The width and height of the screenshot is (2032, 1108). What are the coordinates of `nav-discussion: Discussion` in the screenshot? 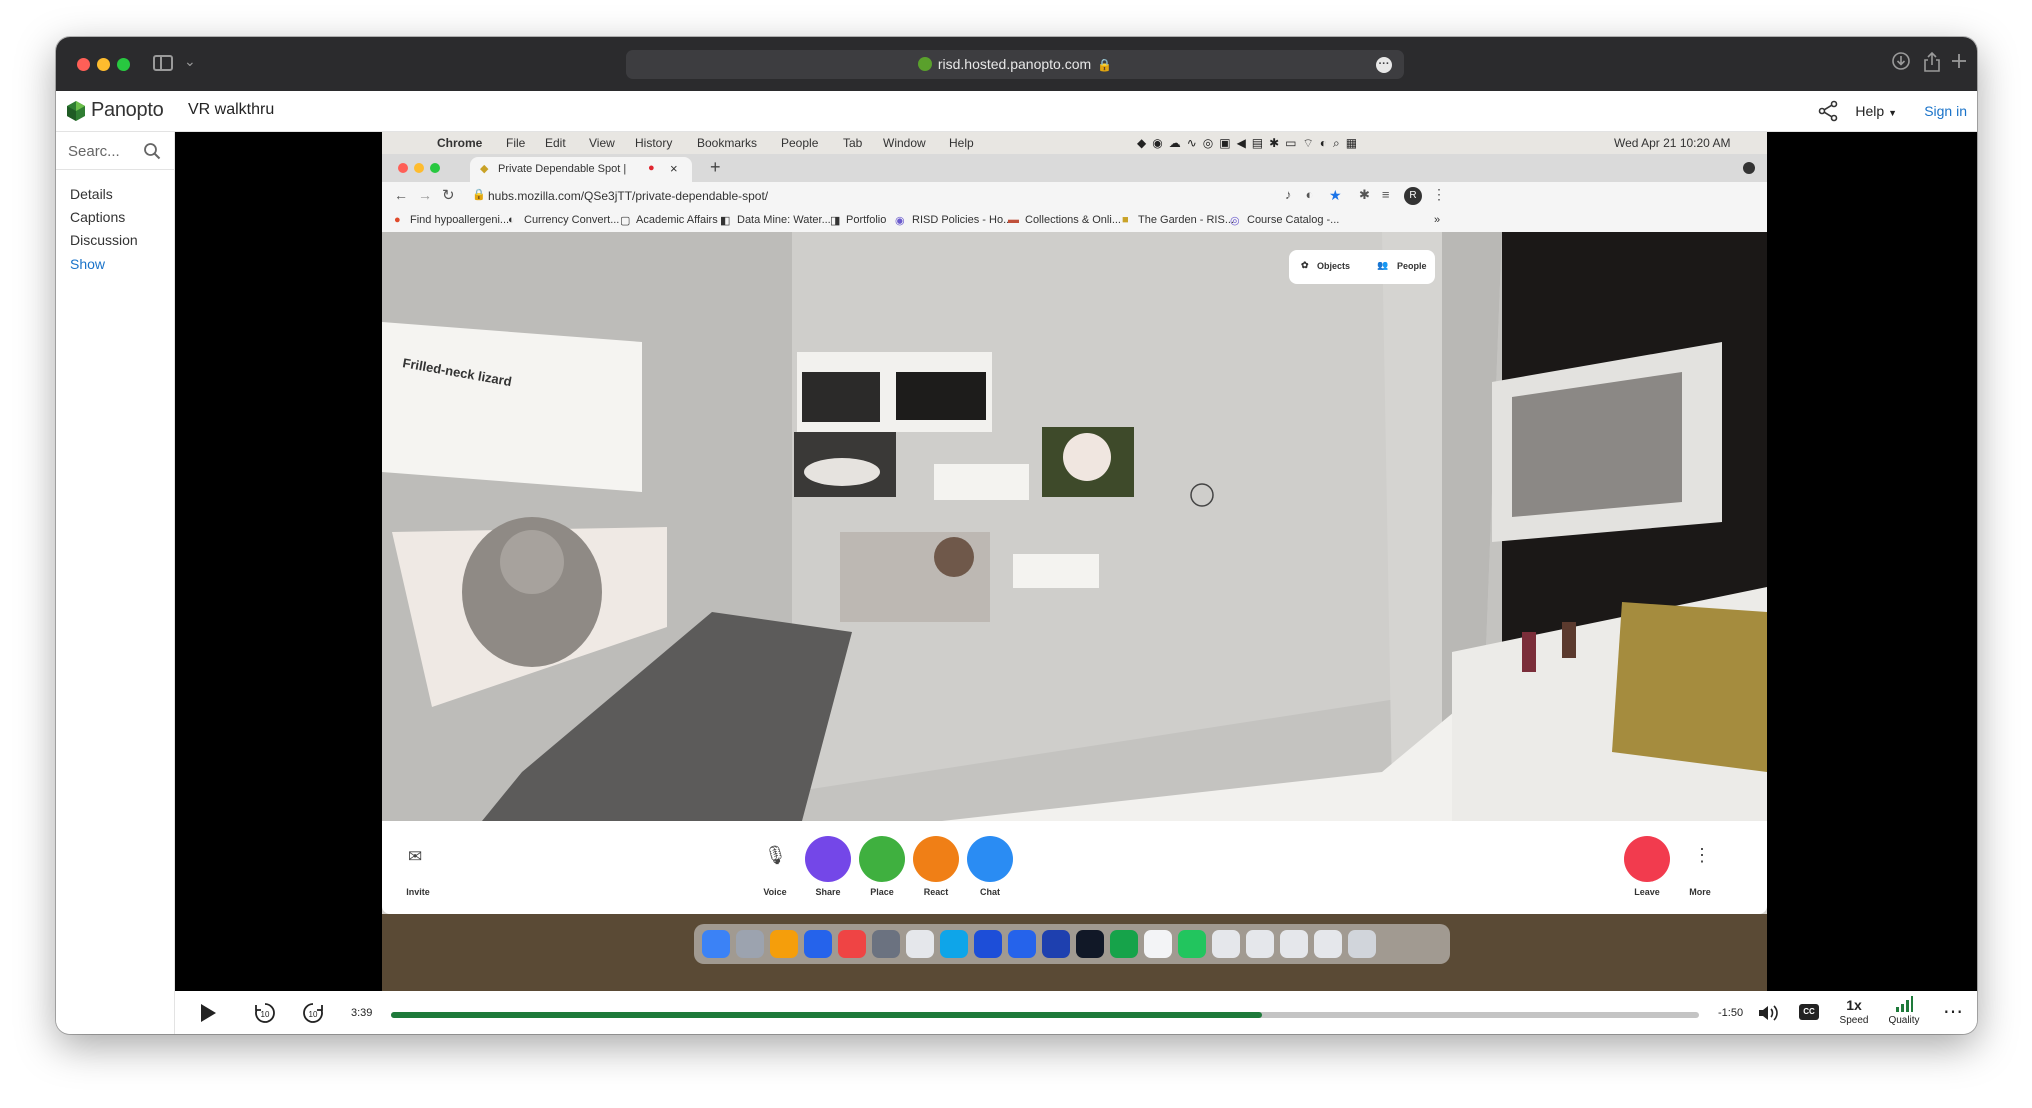 It's located at (104, 240).